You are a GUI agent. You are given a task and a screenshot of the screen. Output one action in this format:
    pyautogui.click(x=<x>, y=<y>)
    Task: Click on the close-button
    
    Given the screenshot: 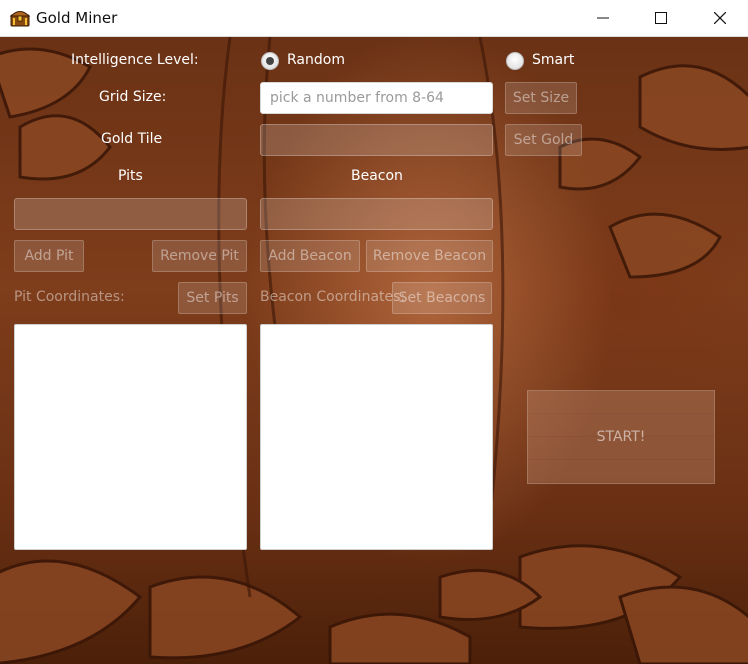 What is the action you would take?
    pyautogui.click(x=720, y=18)
    